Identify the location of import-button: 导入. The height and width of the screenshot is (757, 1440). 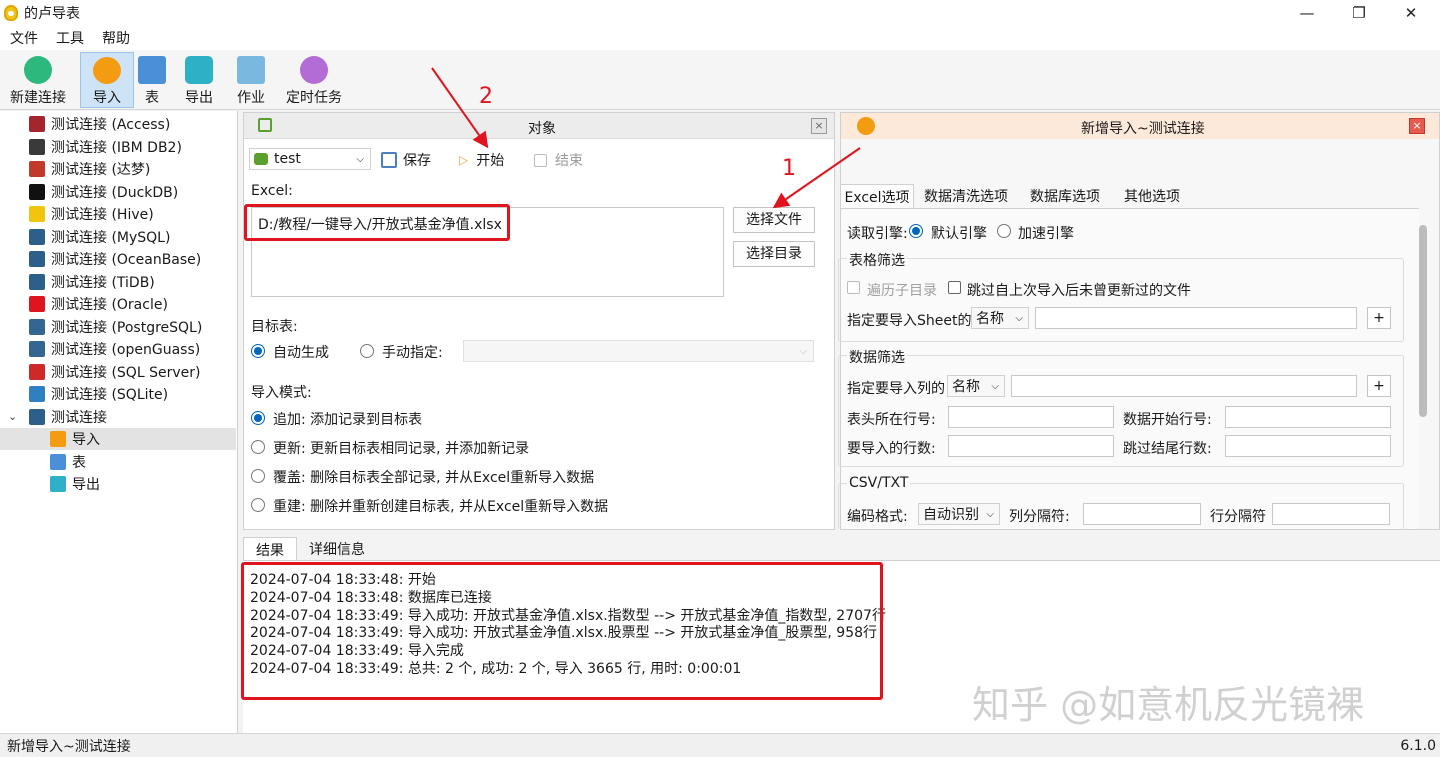
(107, 80).